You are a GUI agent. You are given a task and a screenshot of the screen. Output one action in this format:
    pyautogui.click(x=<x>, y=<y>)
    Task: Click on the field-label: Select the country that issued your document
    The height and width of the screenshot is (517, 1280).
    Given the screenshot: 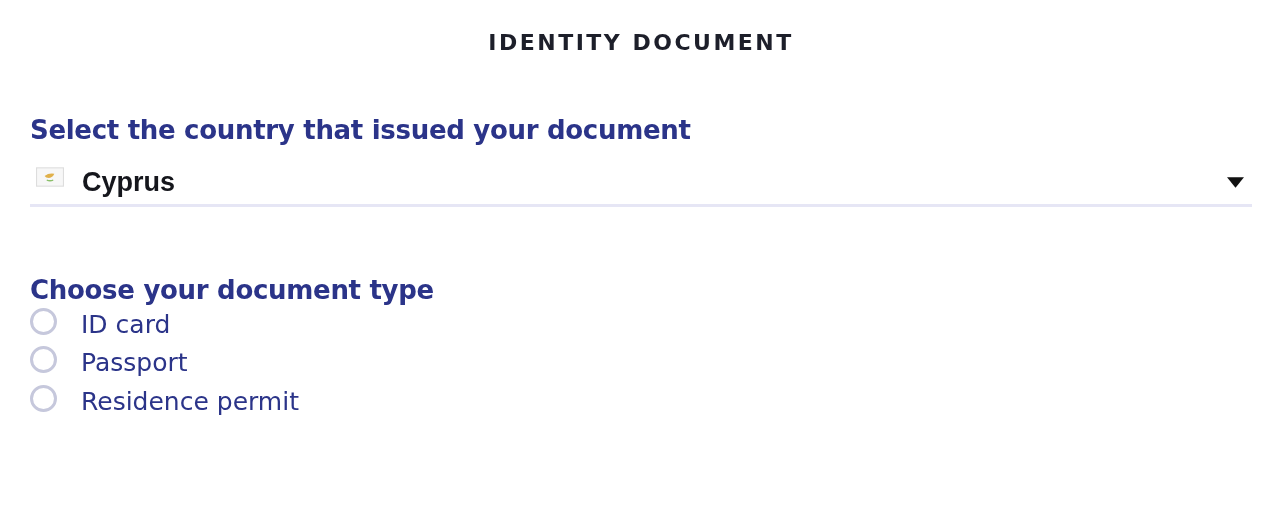 What is the action you would take?
    pyautogui.click(x=361, y=130)
    